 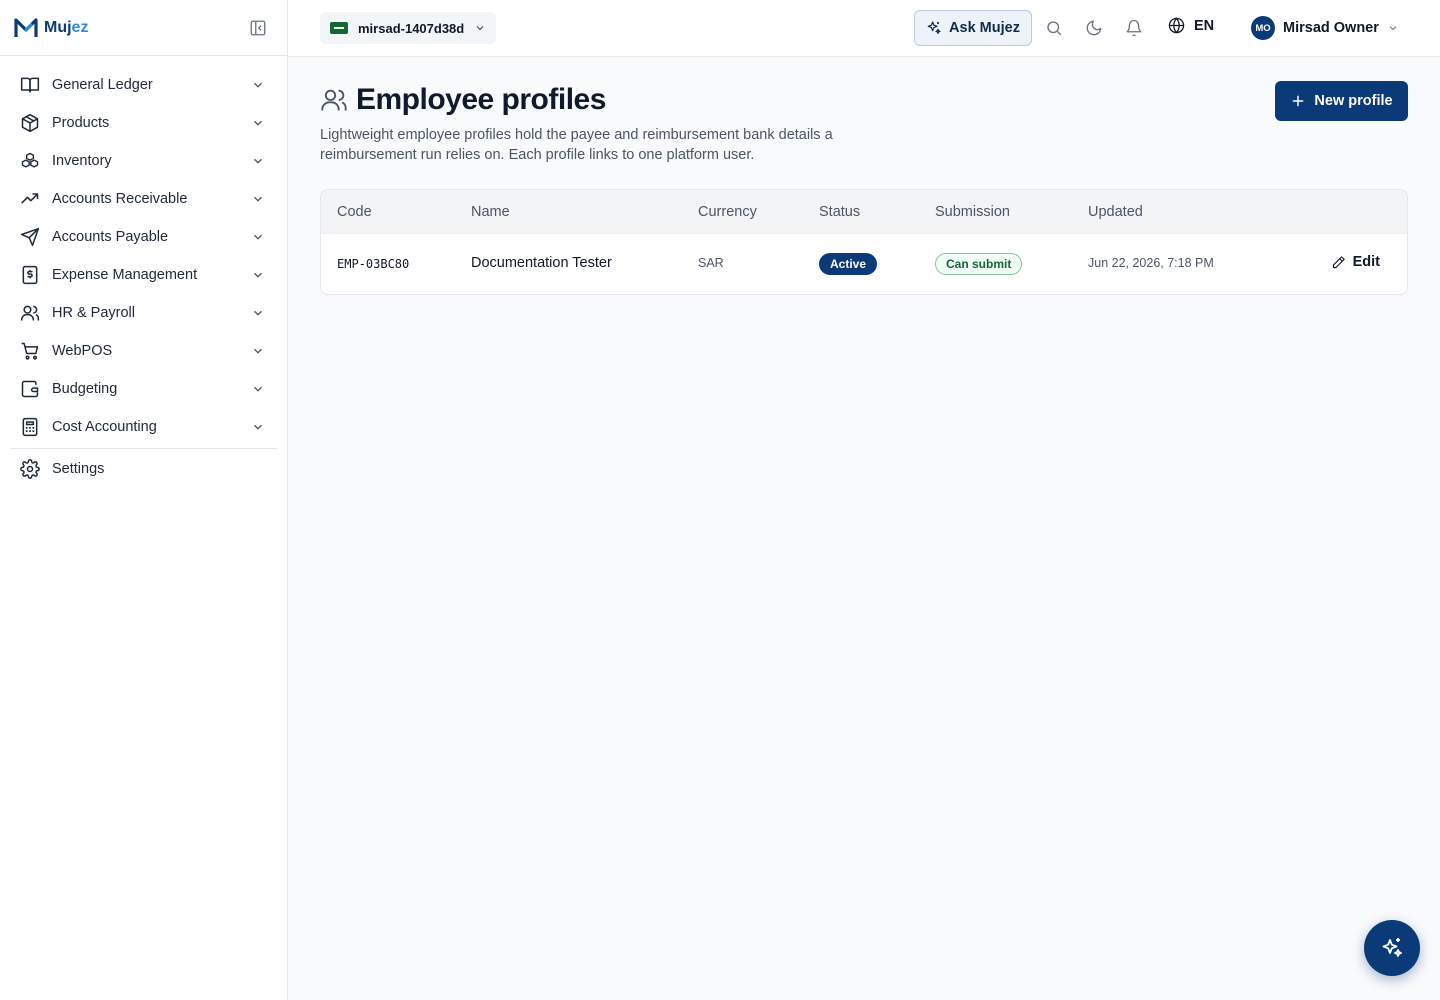 I want to click on receipt-dollar-icon, so click(x=30, y=275).